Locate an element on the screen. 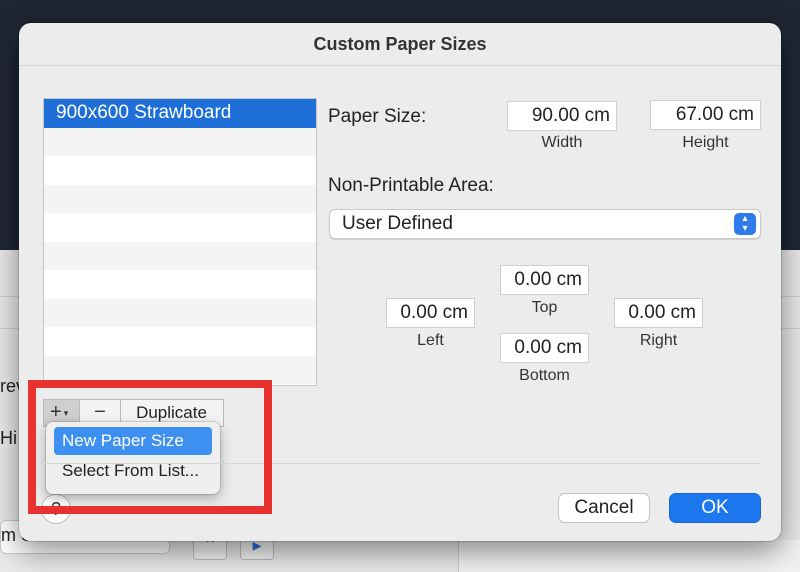  background-panel is located at coordinates (629, 556).